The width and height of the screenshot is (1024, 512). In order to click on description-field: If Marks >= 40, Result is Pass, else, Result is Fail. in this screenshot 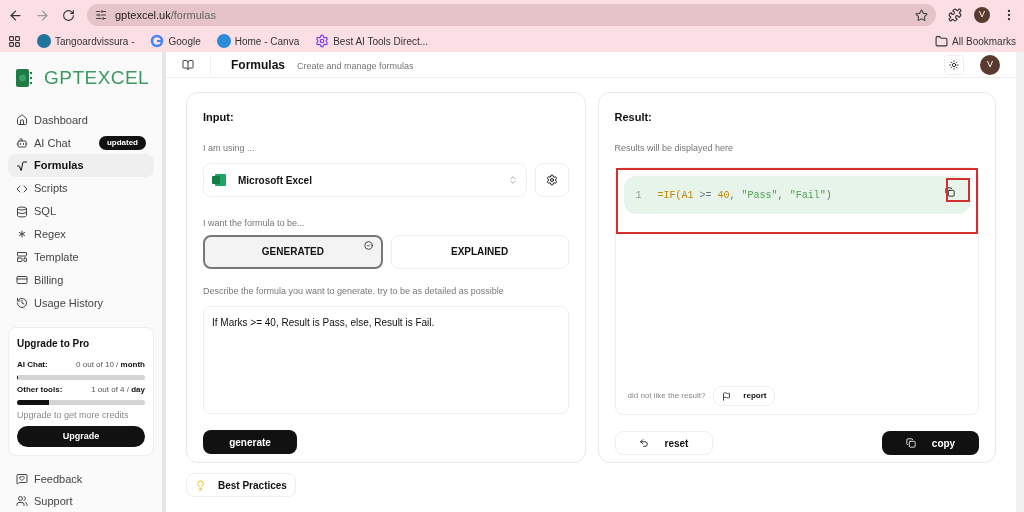, I will do `click(386, 360)`.